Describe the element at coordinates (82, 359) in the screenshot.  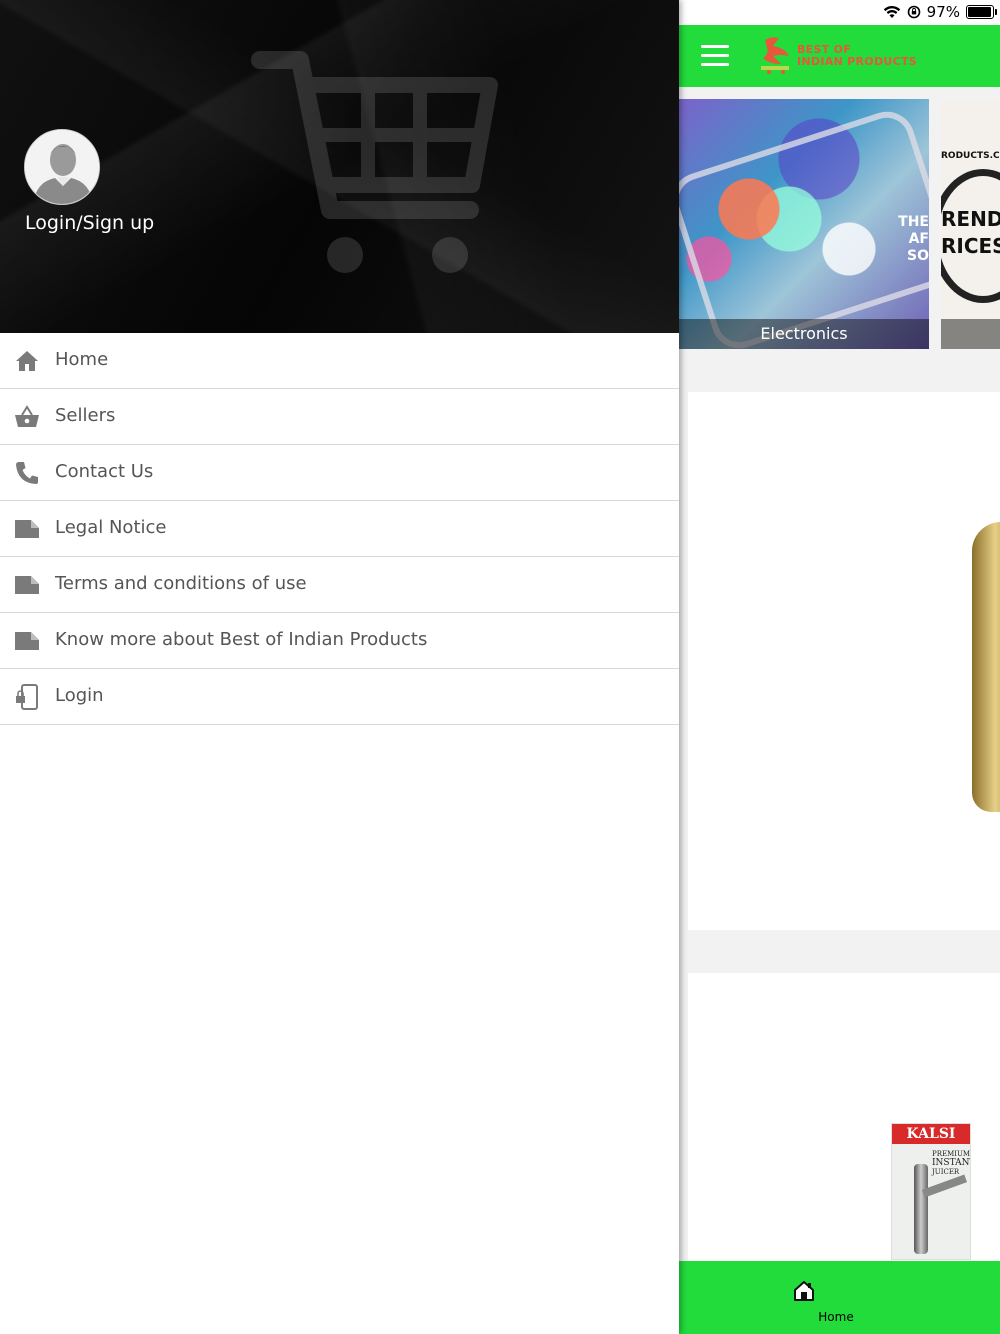
I see `menu-item-label: Home` at that location.